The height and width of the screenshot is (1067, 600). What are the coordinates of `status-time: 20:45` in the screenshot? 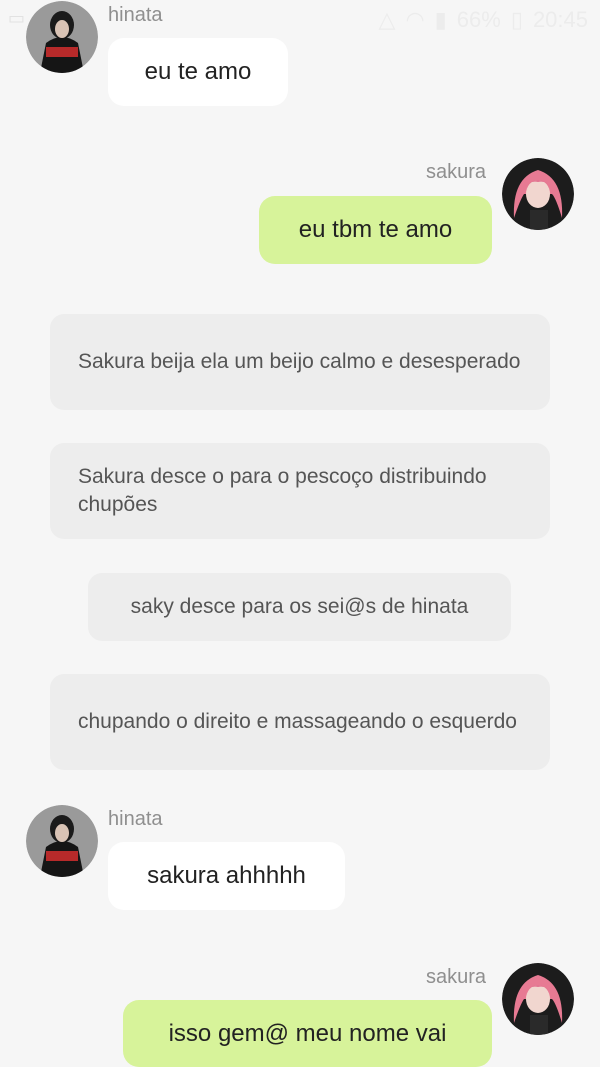 It's located at (560, 19).